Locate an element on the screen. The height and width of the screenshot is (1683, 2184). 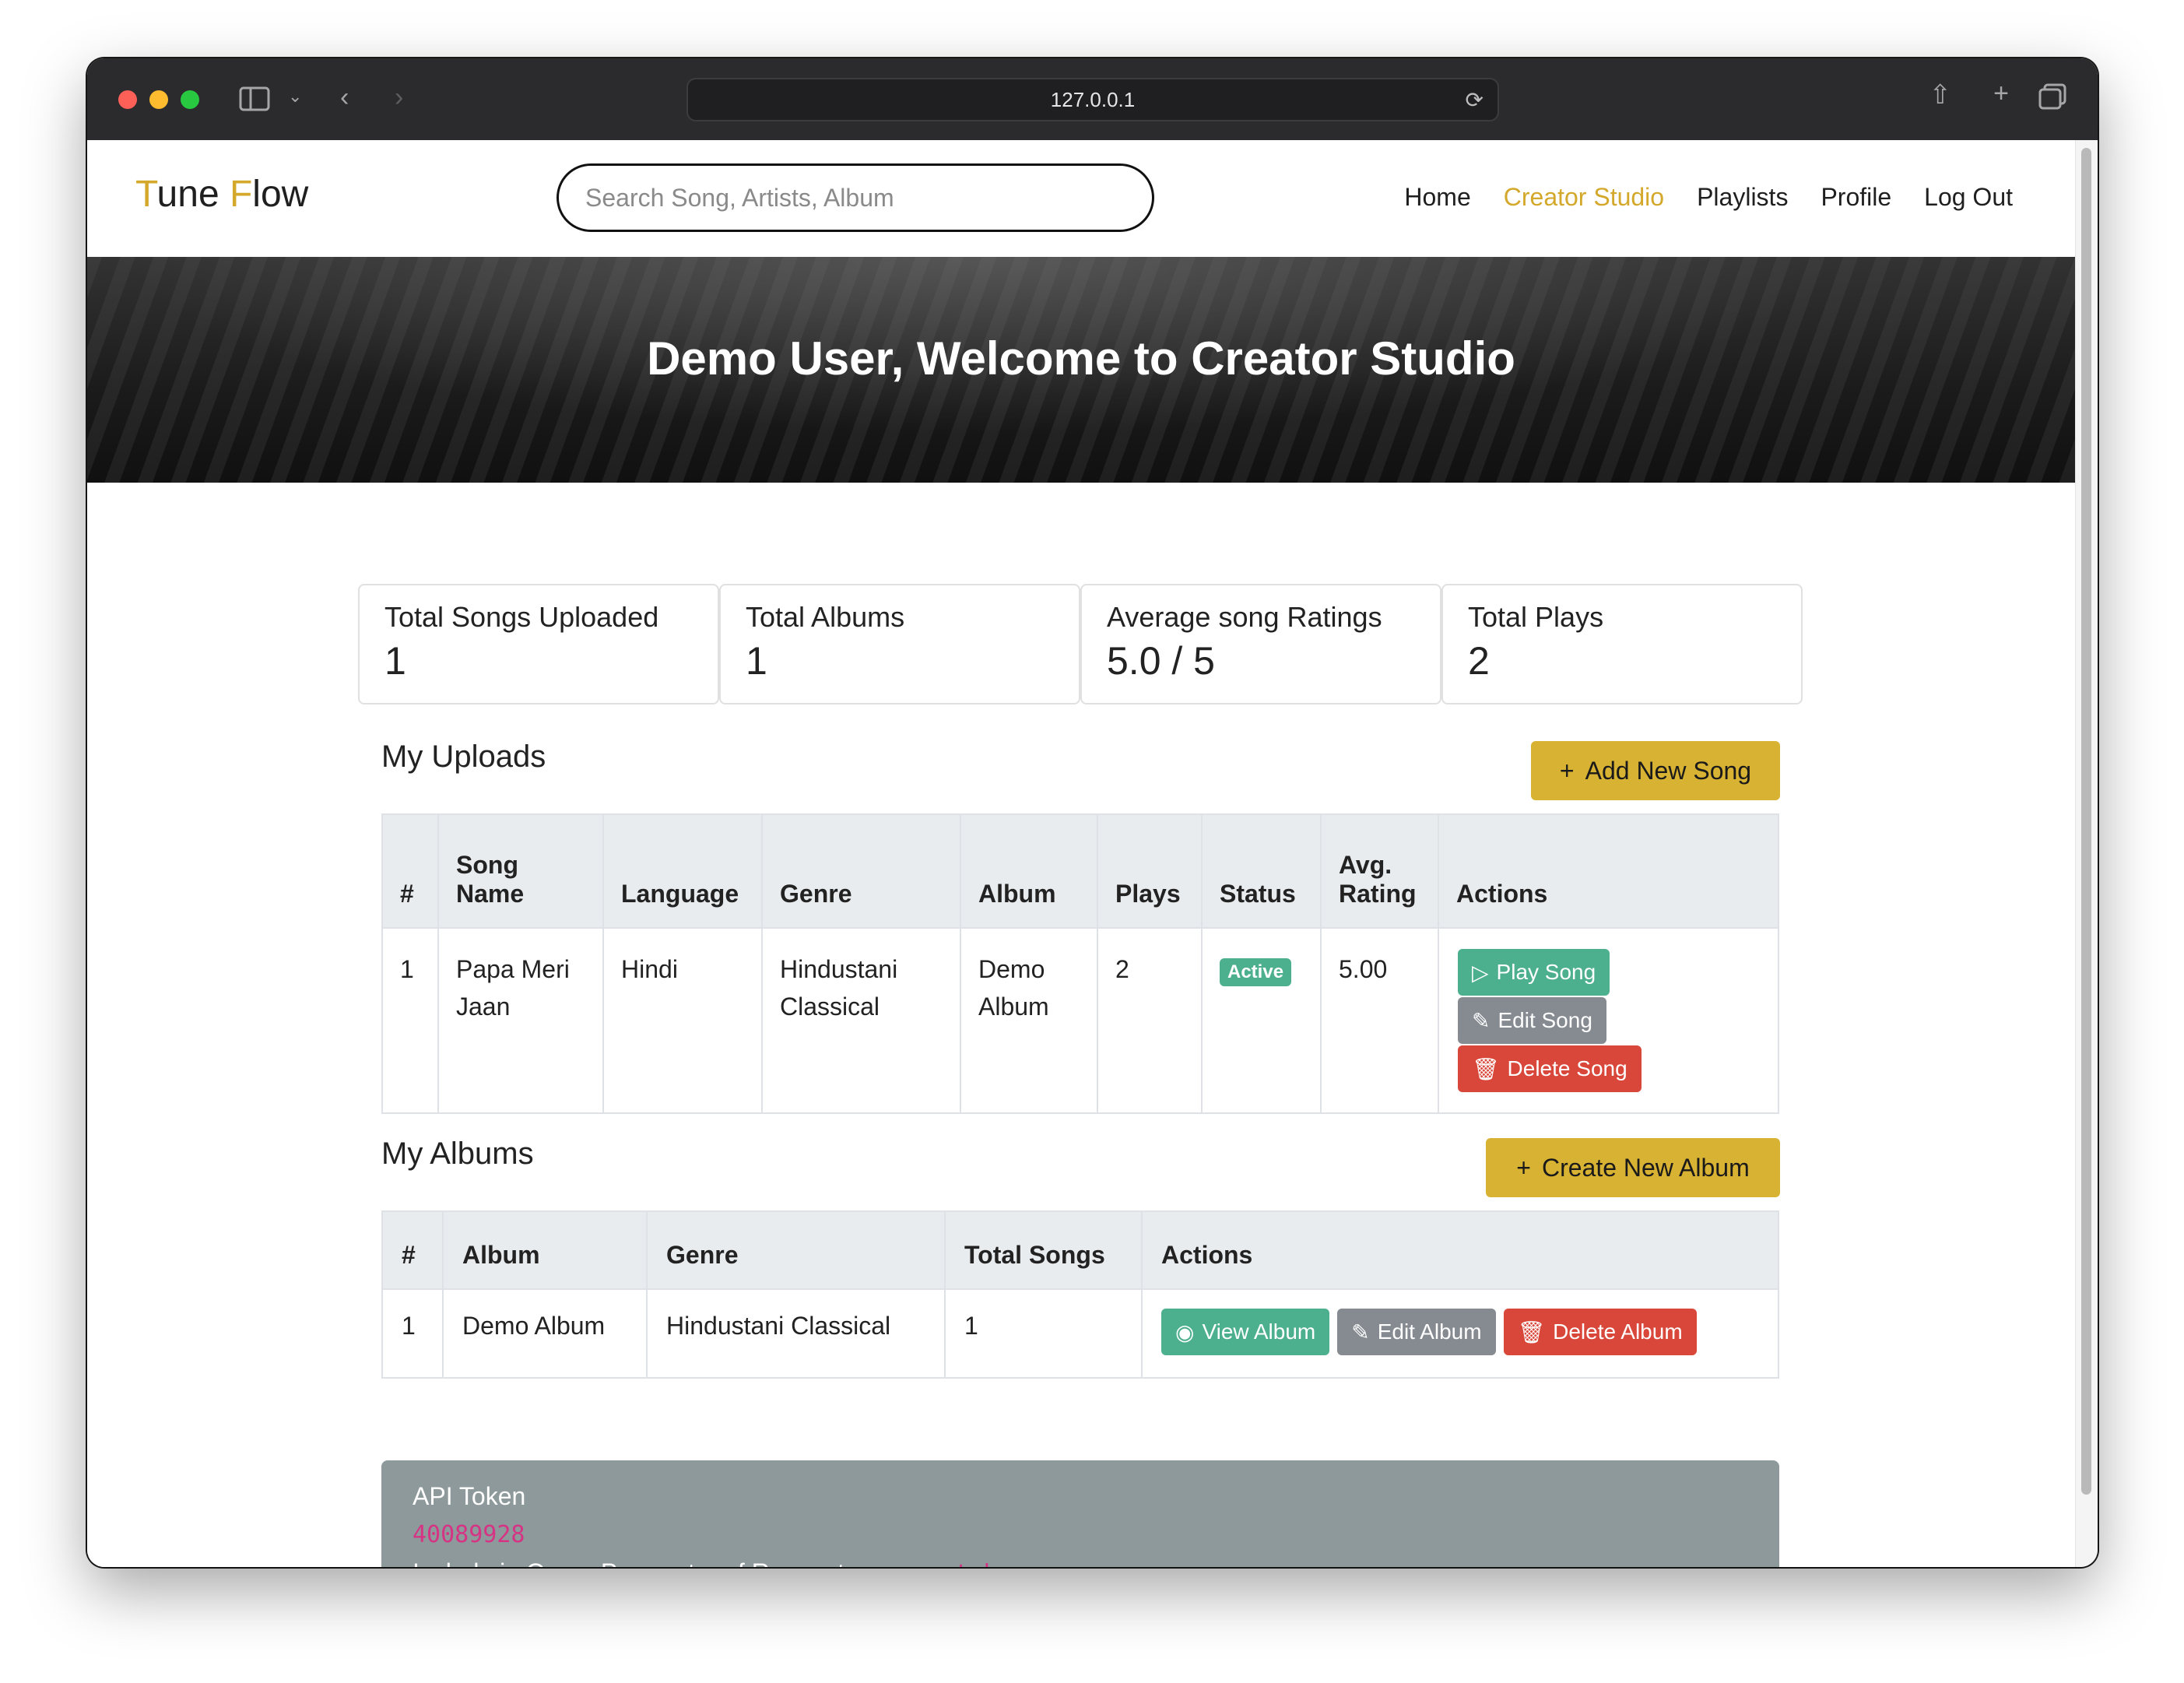
cell-avg-rating: 5.00 is located at coordinates (1379, 1020).